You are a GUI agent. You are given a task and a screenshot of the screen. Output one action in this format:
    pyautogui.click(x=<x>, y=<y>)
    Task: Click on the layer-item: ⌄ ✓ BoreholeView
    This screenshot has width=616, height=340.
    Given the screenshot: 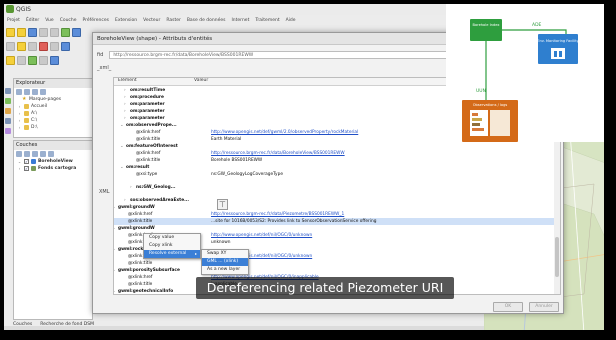 What is the action you would take?
    pyautogui.click(x=53, y=161)
    